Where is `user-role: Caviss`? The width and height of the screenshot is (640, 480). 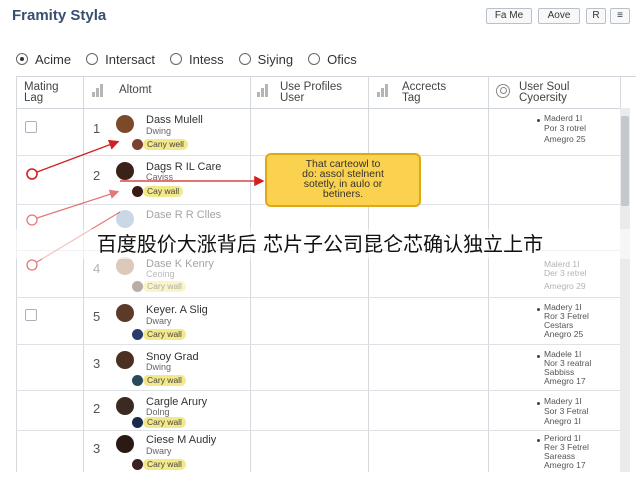
user-role: Caviss is located at coordinates (160, 177).